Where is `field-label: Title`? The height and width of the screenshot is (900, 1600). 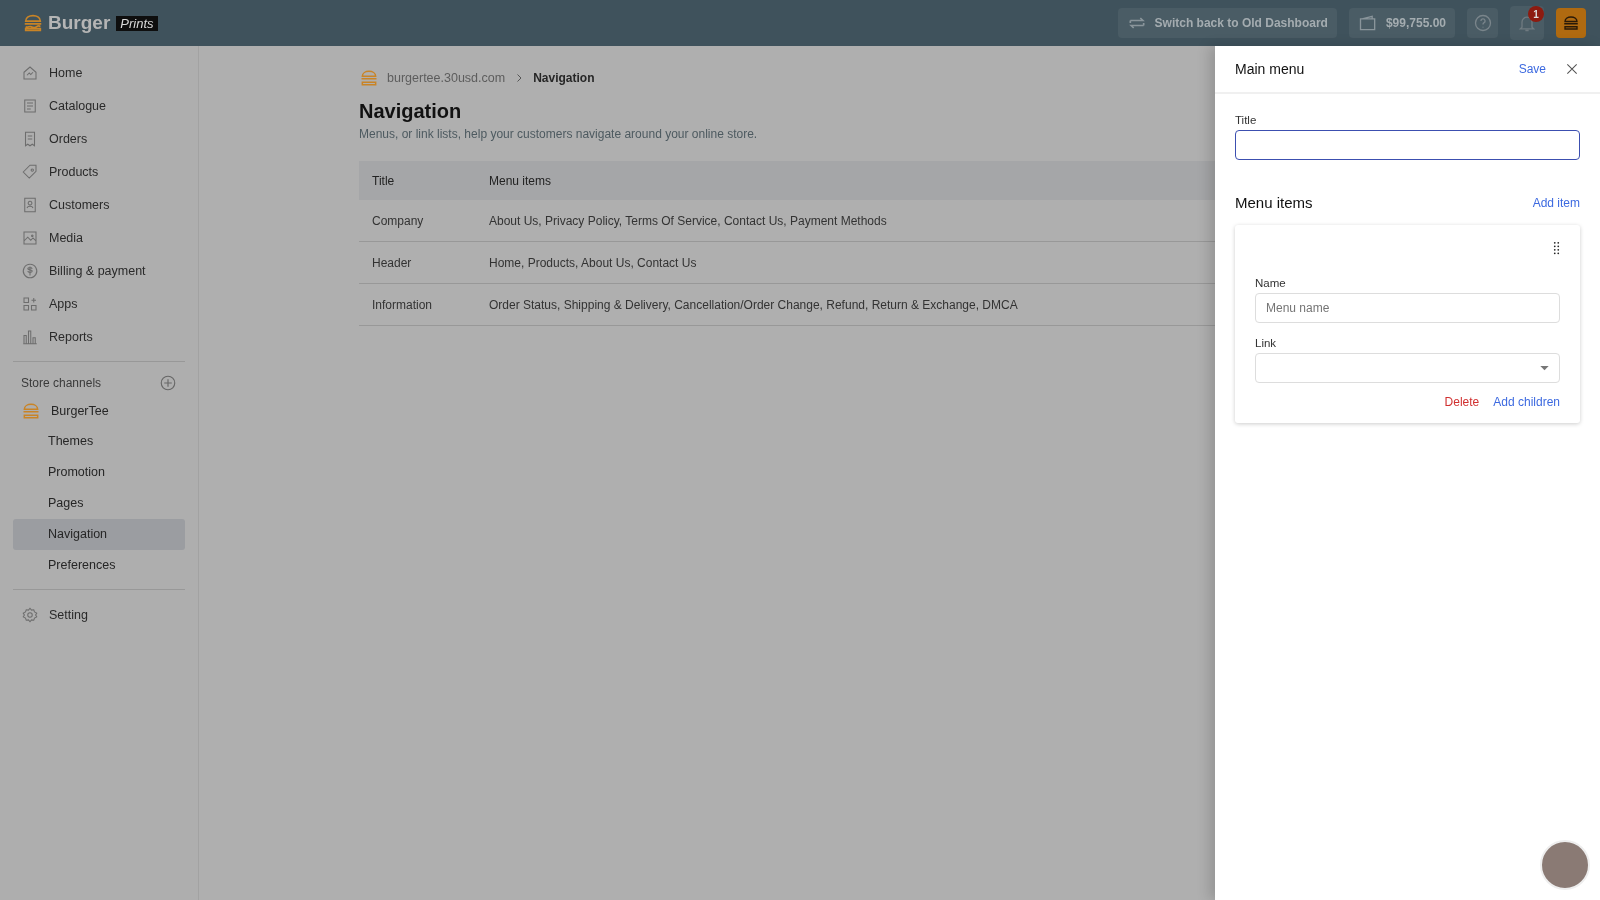 field-label: Title is located at coordinates (1246, 120).